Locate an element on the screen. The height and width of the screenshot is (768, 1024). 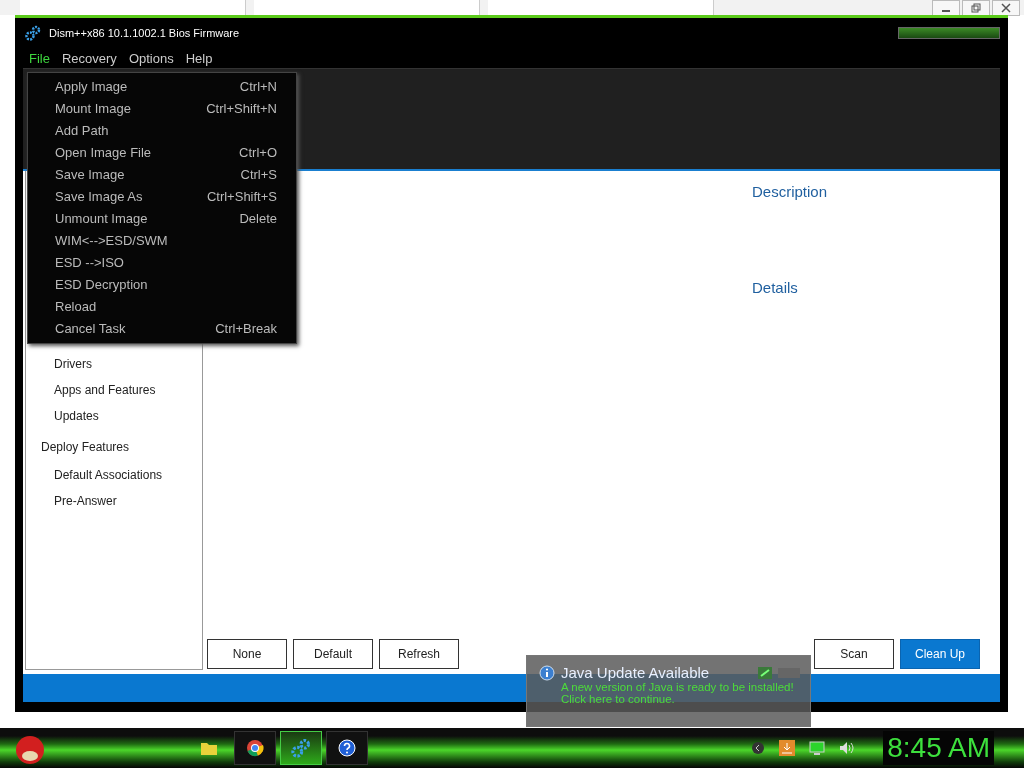
browser-icon is located at coordinates (255, 748).